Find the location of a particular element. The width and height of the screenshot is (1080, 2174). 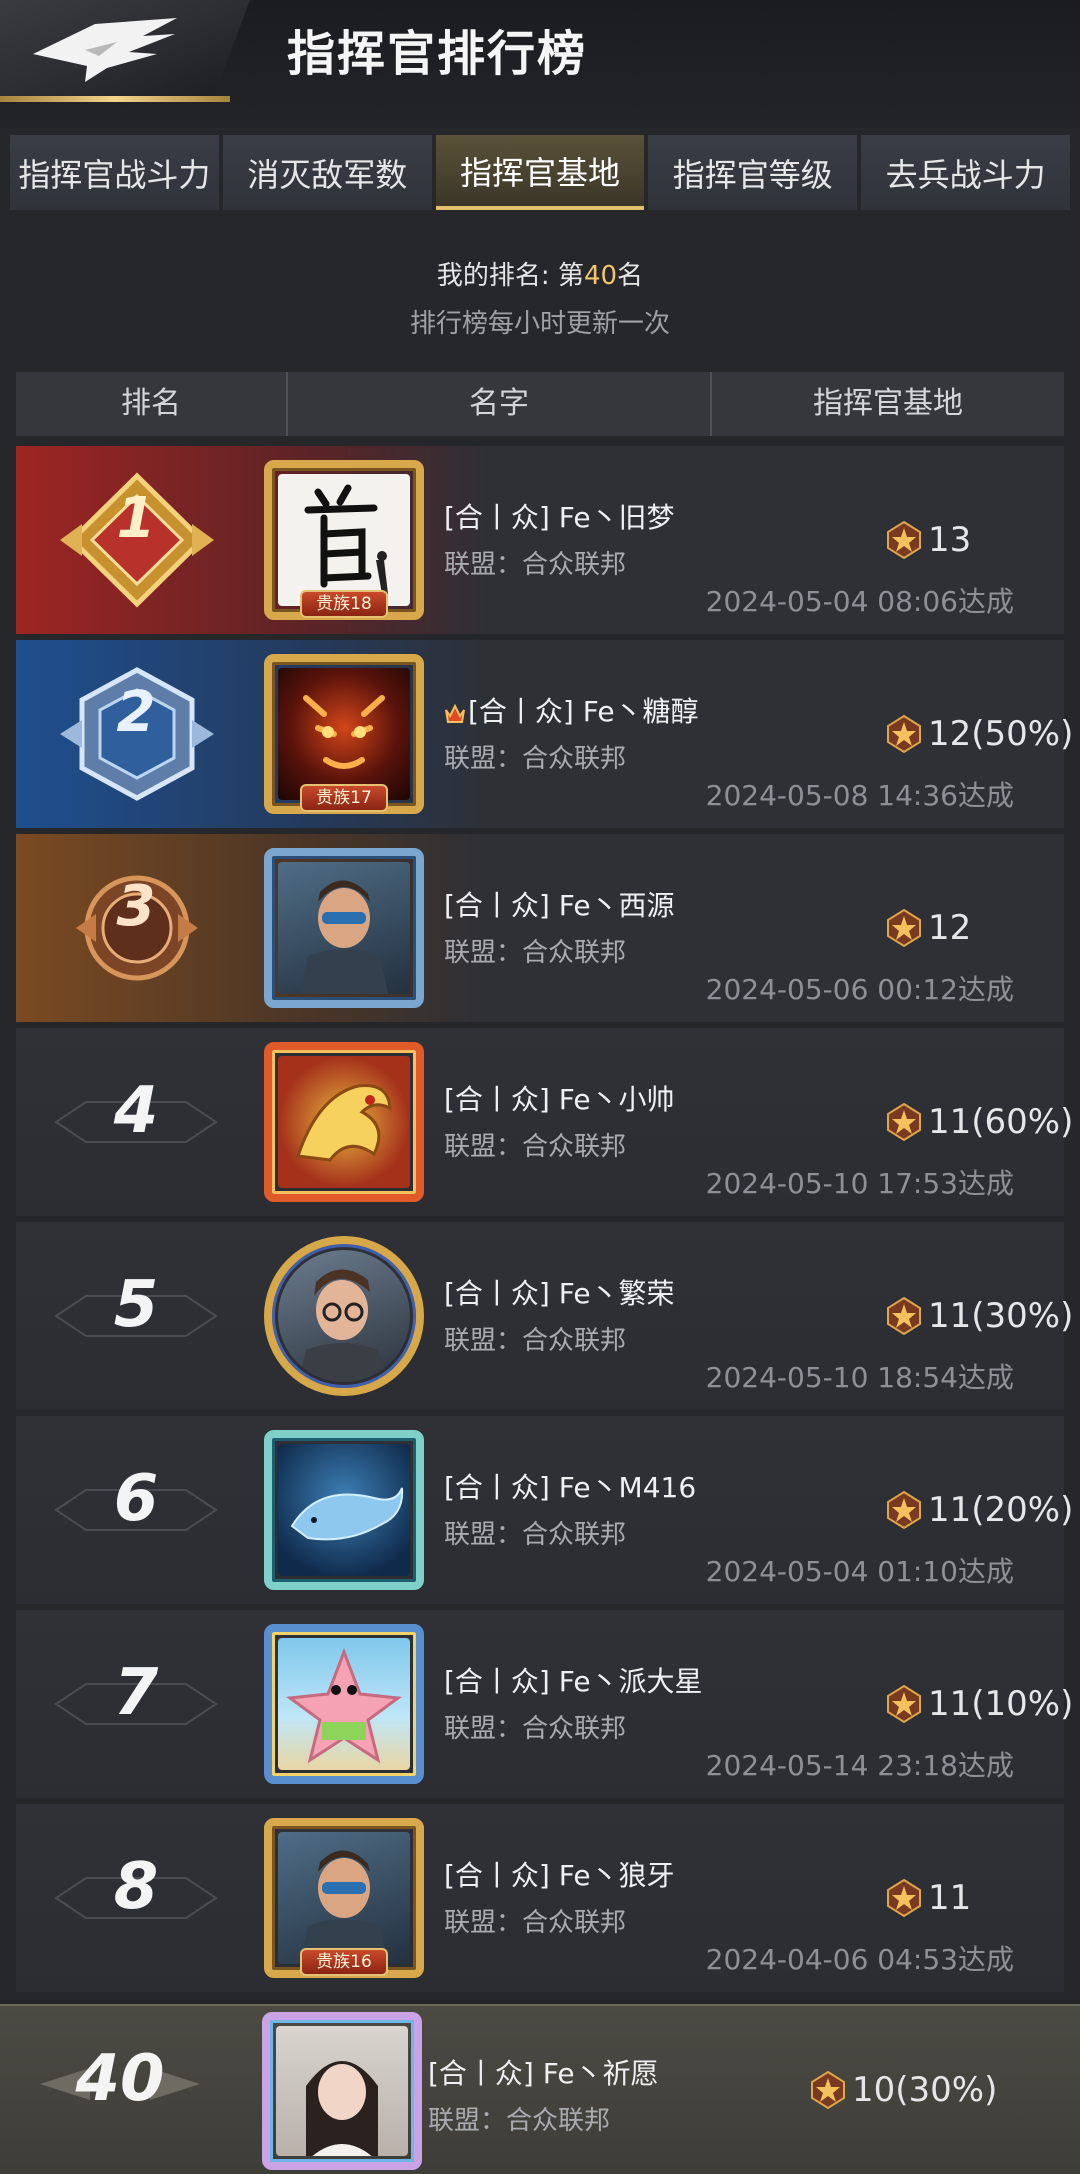

player-name: [合丨众] Fe丶繁荣 is located at coordinates (559, 1293).